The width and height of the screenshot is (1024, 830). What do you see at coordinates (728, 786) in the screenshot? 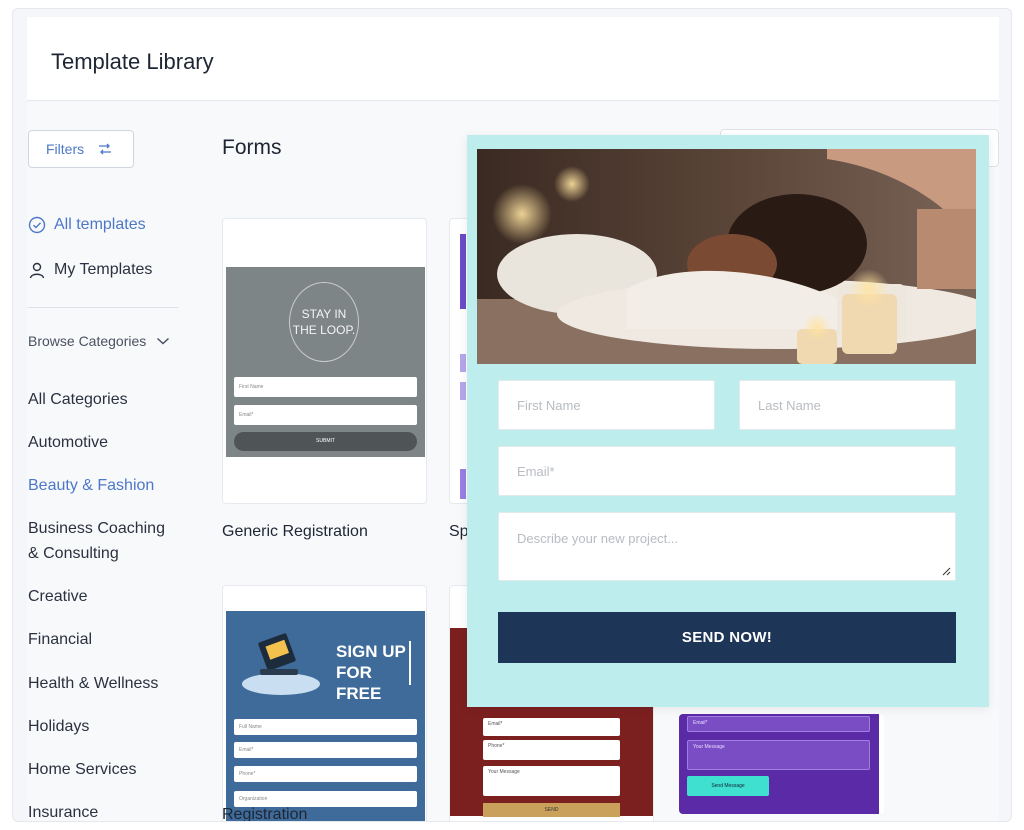
I see `preview-button: Send Message` at bounding box center [728, 786].